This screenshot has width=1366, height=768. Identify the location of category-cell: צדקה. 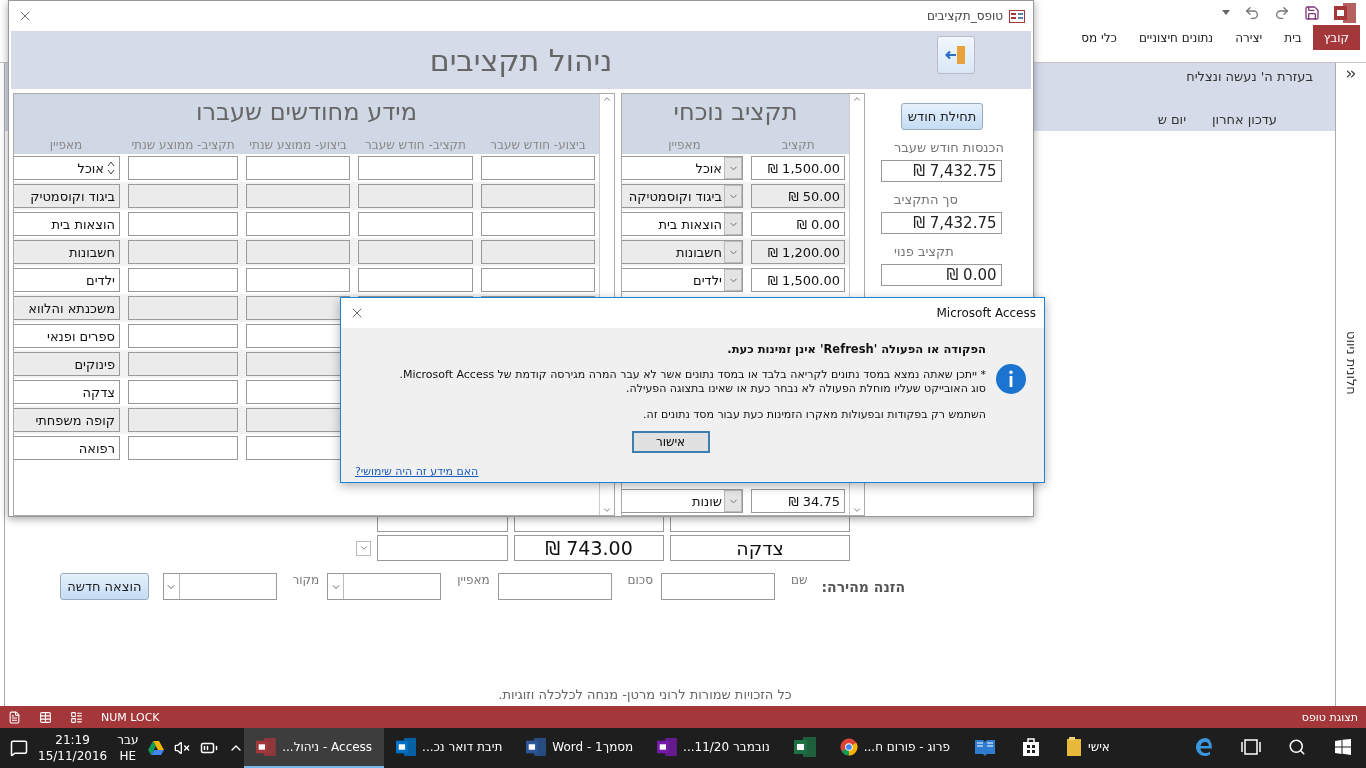
(67, 392).